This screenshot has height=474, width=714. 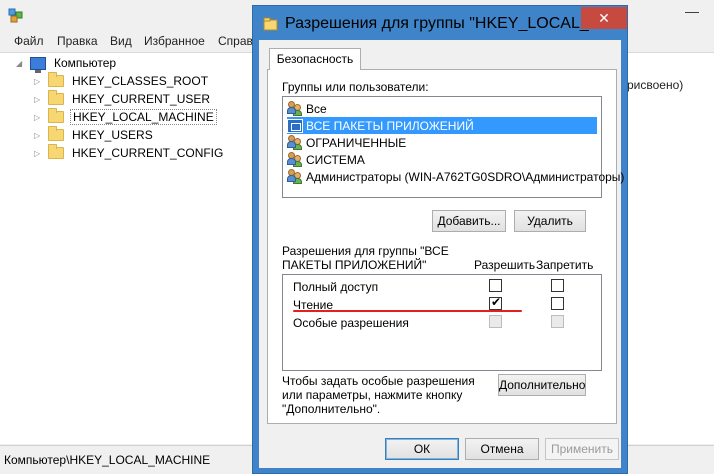 What do you see at coordinates (336, 287) in the screenshot?
I see `permission-full-control: Полный доступ` at bounding box center [336, 287].